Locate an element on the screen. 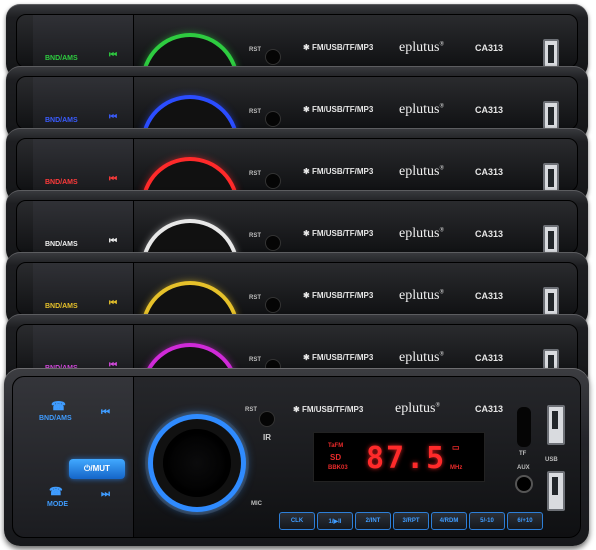 The height and width of the screenshot is (550, 596). display-sd-indicator: SD is located at coordinates (336, 457).